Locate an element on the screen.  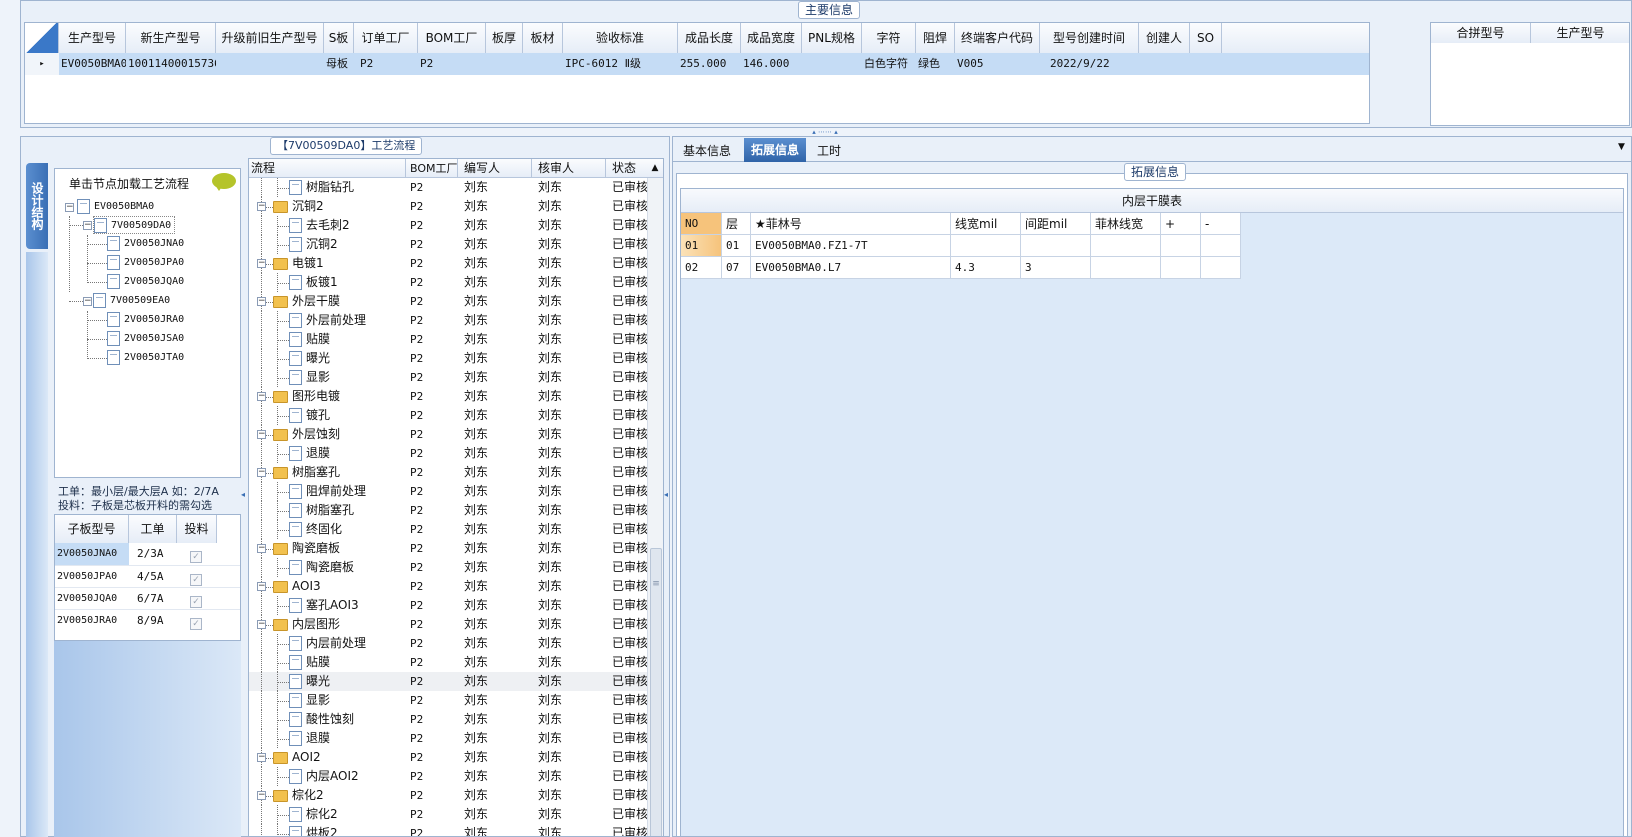
flow-row: 陶瓷磨板 P2 刘东 刘东 已审核 is located at coordinates (448, 567).